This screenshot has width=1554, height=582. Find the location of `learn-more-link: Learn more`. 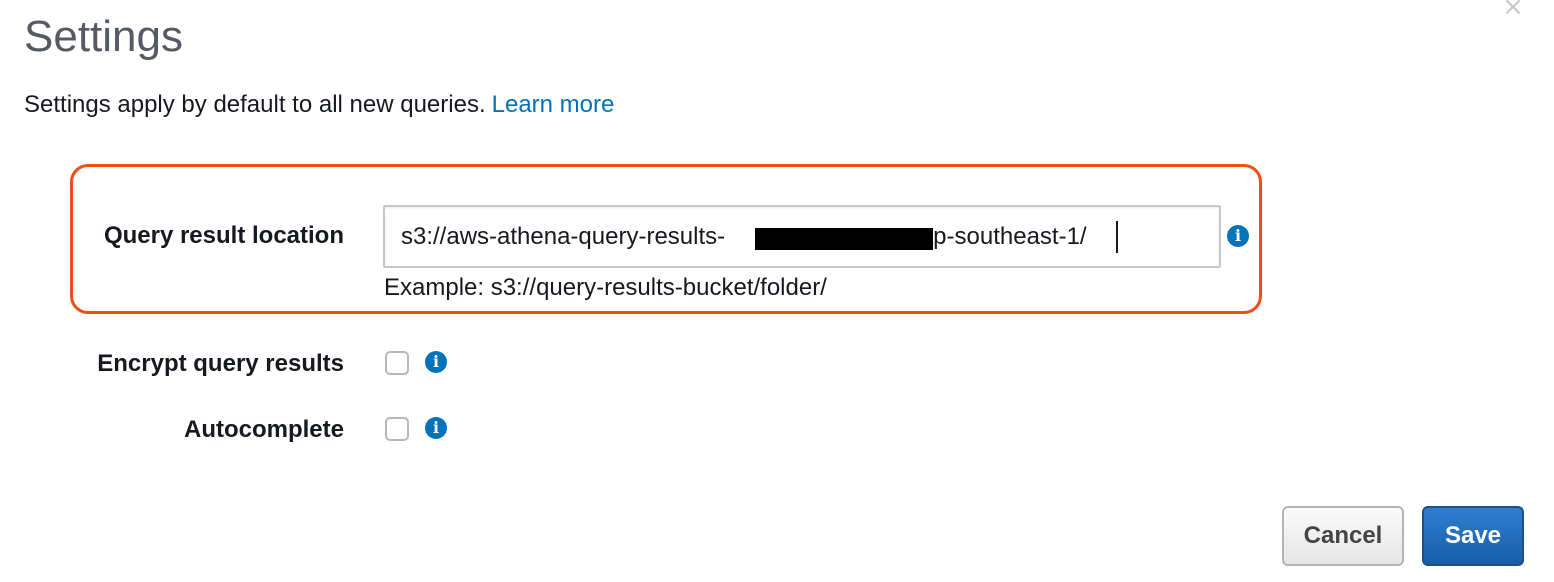

learn-more-link: Learn more is located at coordinates (553, 104).